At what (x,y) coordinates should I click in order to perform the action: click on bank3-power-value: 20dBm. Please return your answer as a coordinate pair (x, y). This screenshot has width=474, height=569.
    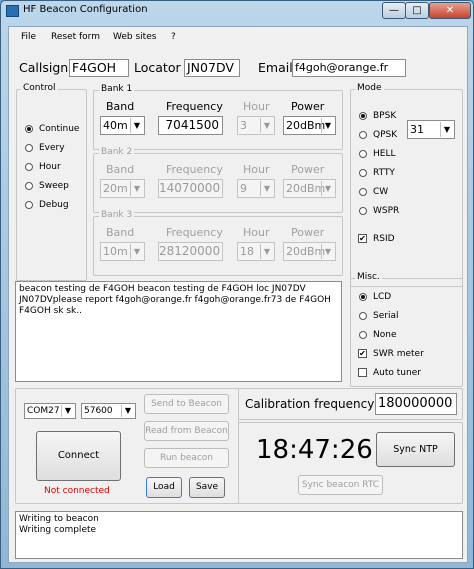
    Looking at the image, I should click on (306, 251).